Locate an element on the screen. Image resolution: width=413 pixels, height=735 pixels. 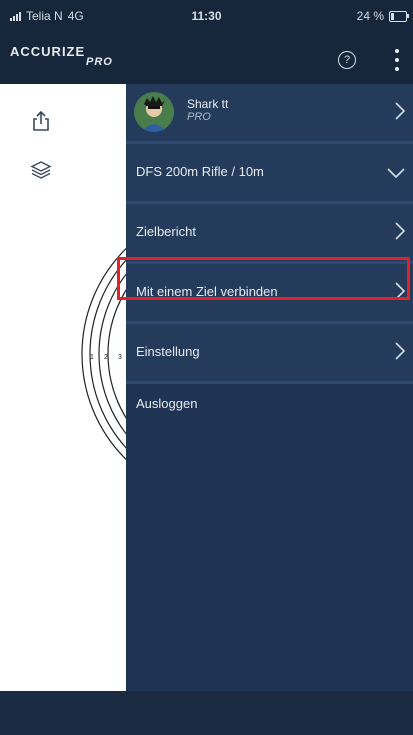
ring-number-3: 3 is located at coordinates (120, 357).